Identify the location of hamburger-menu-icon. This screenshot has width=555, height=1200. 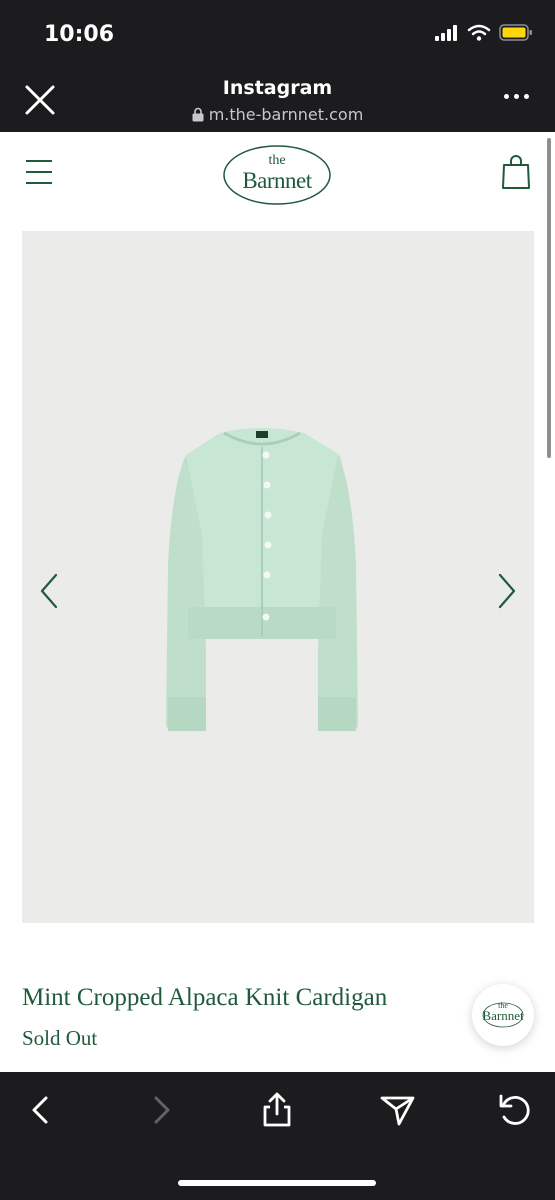
(39, 172).